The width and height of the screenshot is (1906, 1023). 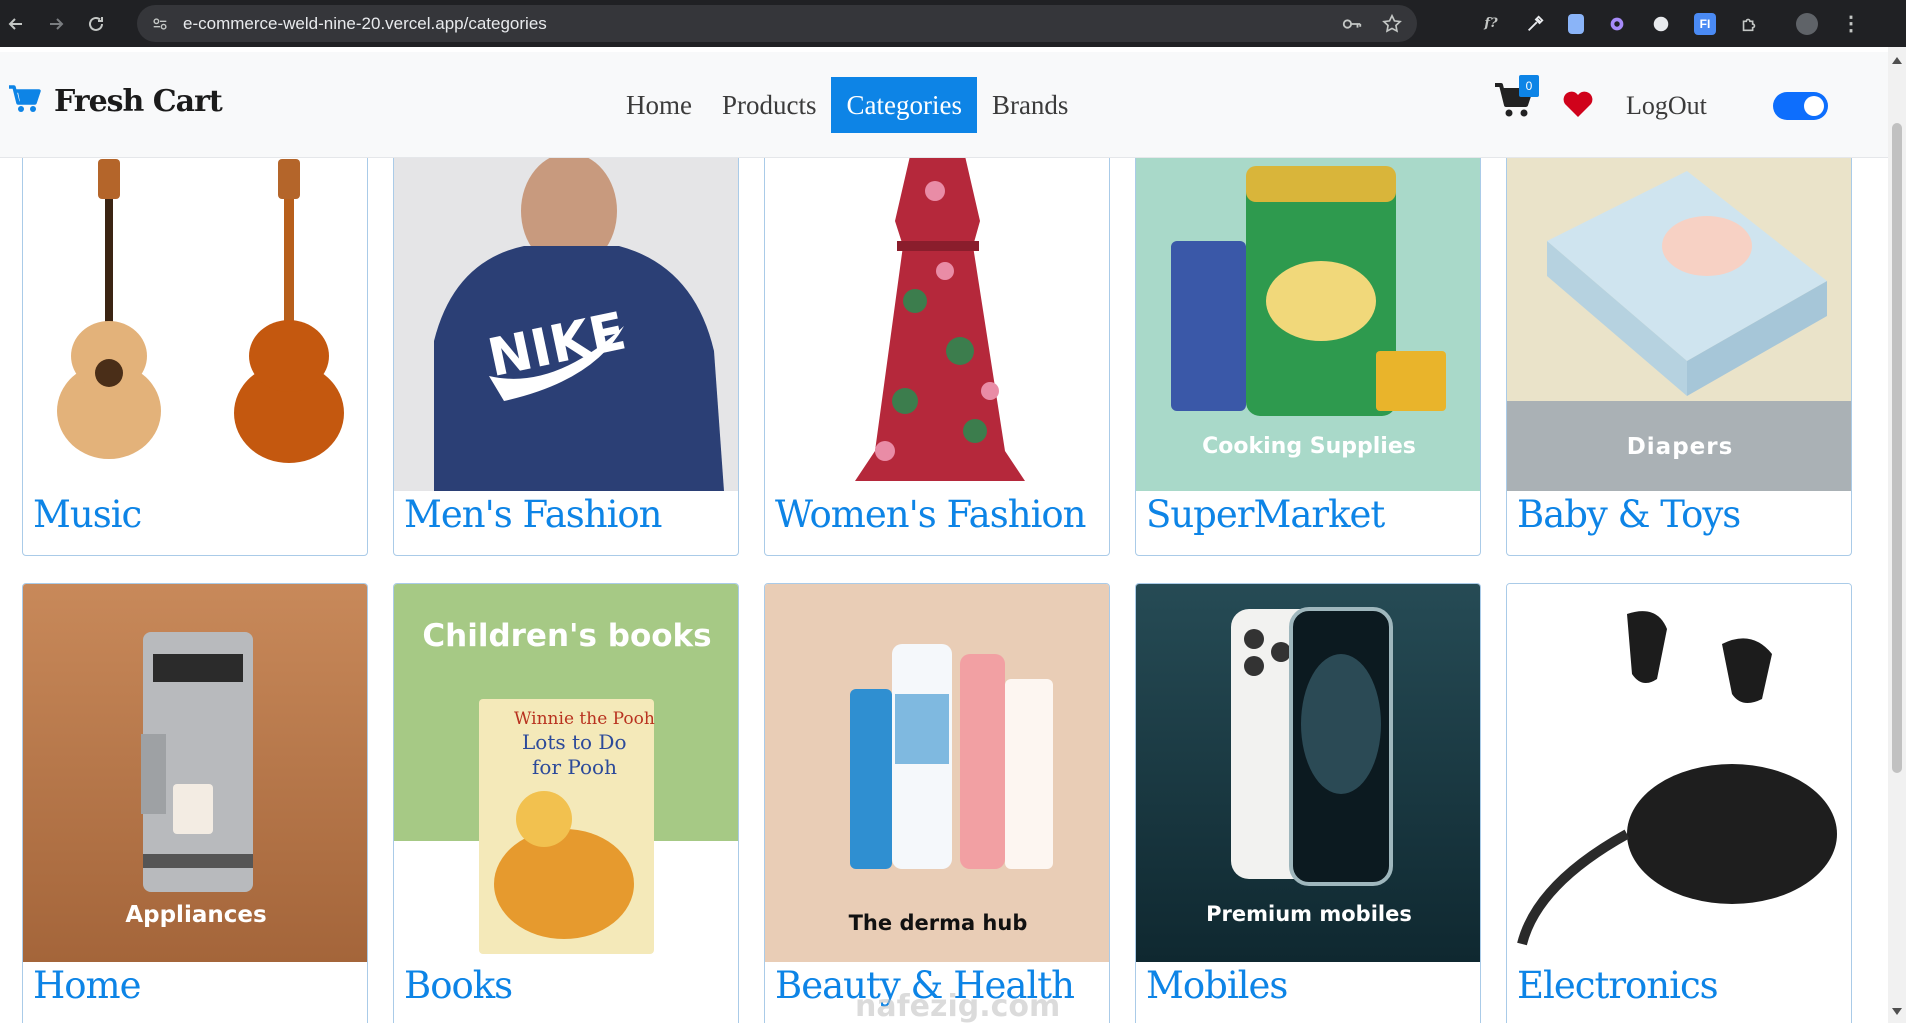 I want to click on scroll-down-arrow, so click(x=1897, y=1011).